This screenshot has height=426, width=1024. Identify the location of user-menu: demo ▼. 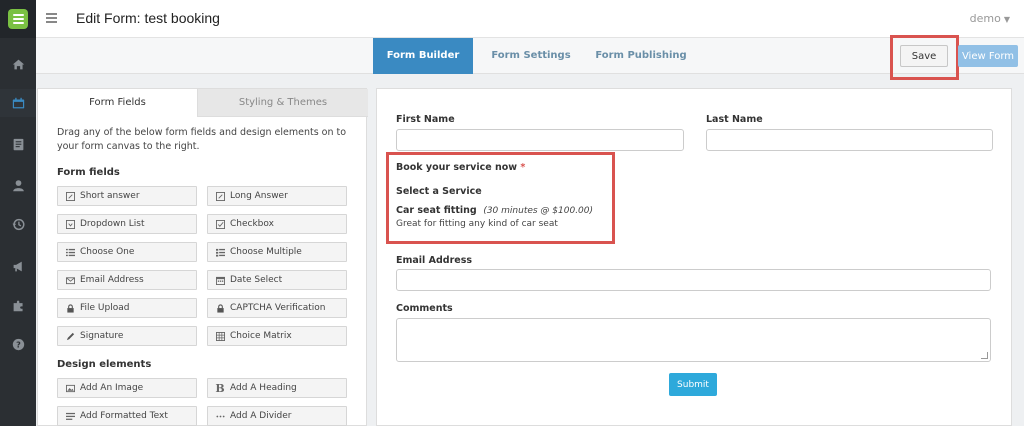
(990, 18).